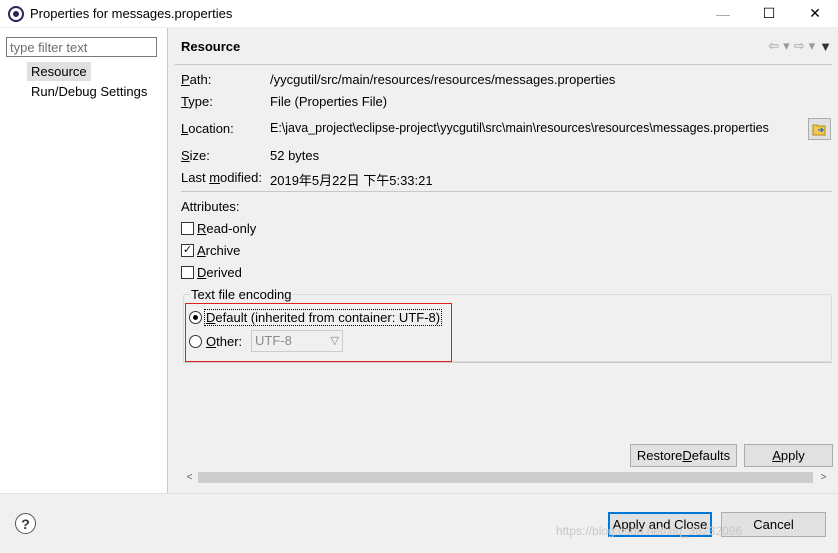  What do you see at coordinates (196, 79) in the screenshot?
I see `path-label: Path:` at bounding box center [196, 79].